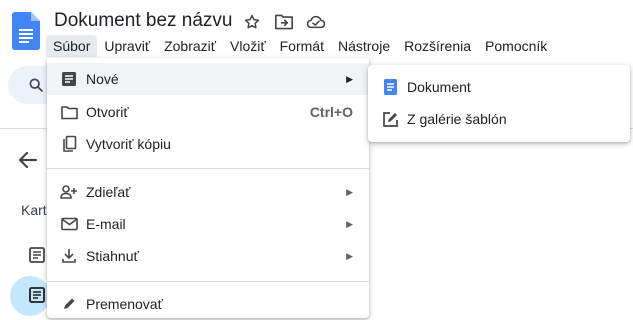 The width and height of the screenshot is (633, 320). What do you see at coordinates (37, 295) in the screenshot?
I see `sidebar-doc-tab-selected-icon` at bounding box center [37, 295].